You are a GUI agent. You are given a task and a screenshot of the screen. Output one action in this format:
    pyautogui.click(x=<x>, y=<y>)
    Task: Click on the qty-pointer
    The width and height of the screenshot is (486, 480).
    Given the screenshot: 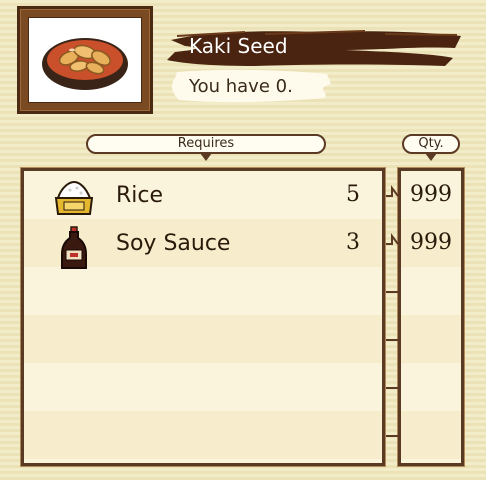 What is the action you would take?
    pyautogui.click(x=431, y=157)
    